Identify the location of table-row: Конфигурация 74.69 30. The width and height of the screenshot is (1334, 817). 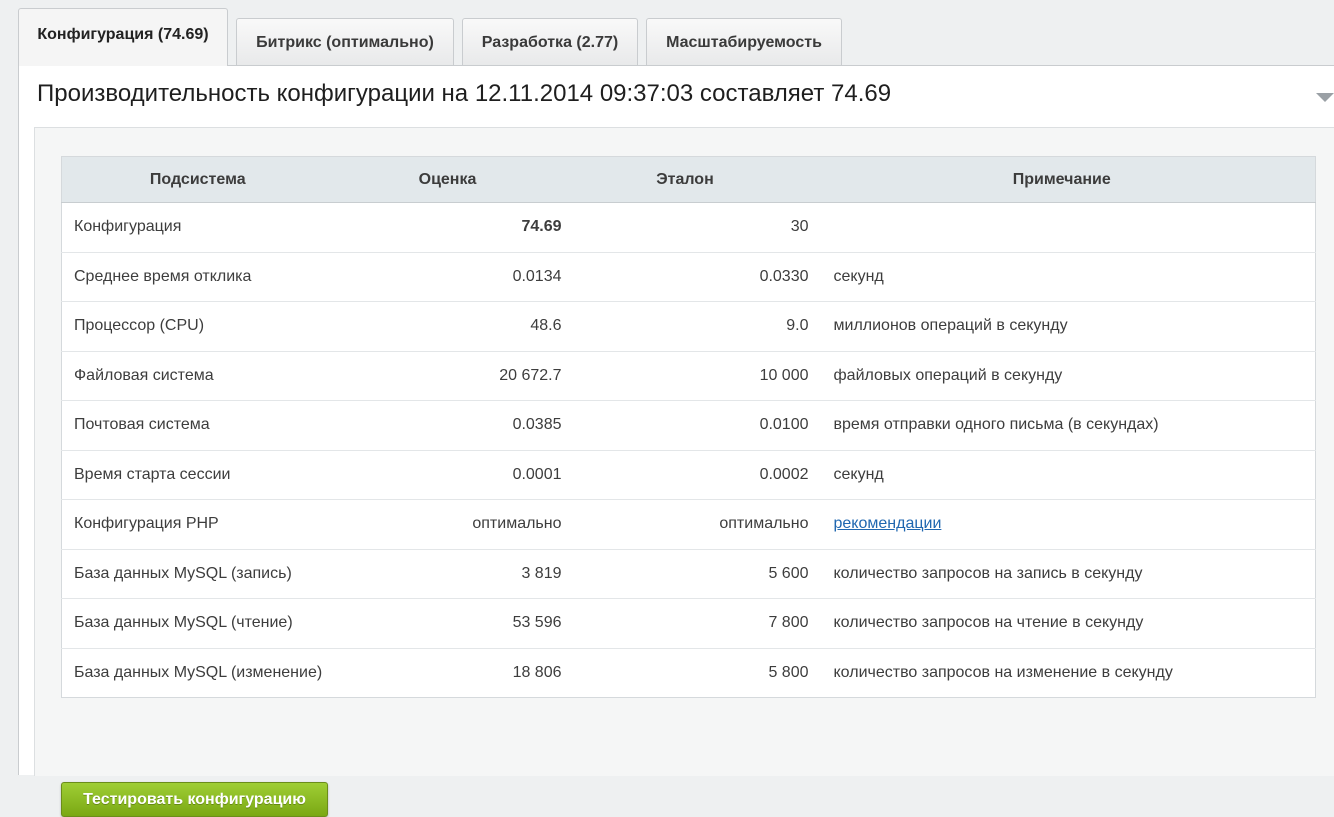
(688, 227).